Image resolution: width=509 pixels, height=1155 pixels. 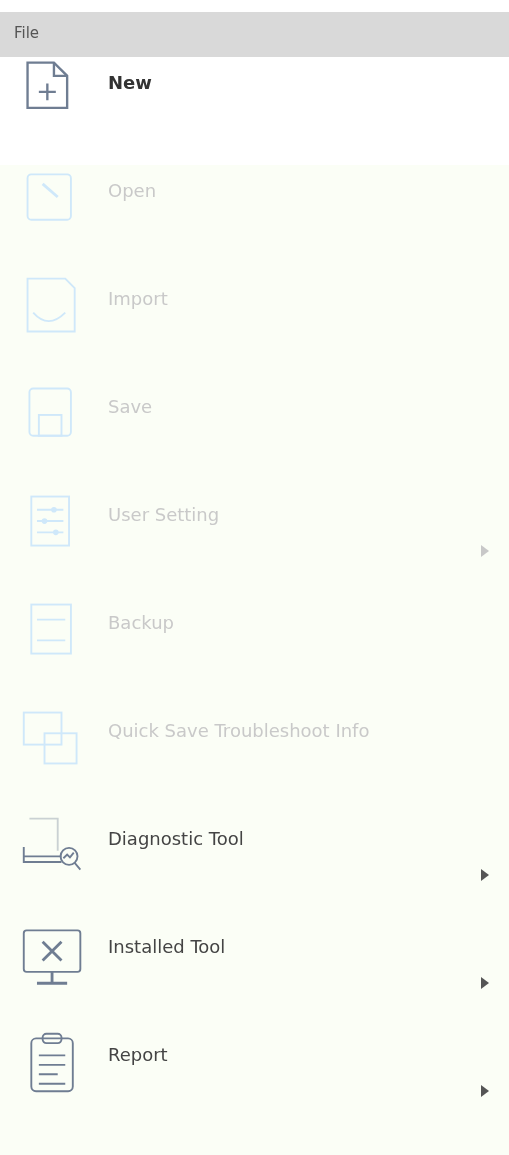 What do you see at coordinates (254, 867) in the screenshot?
I see `menu-item: Diagnostic Tool` at bounding box center [254, 867].